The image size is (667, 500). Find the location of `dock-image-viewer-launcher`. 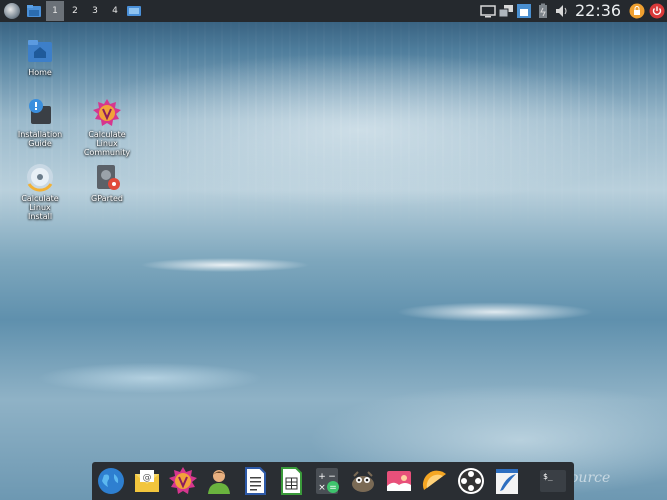

dock-image-viewer-launcher is located at coordinates (399, 481).